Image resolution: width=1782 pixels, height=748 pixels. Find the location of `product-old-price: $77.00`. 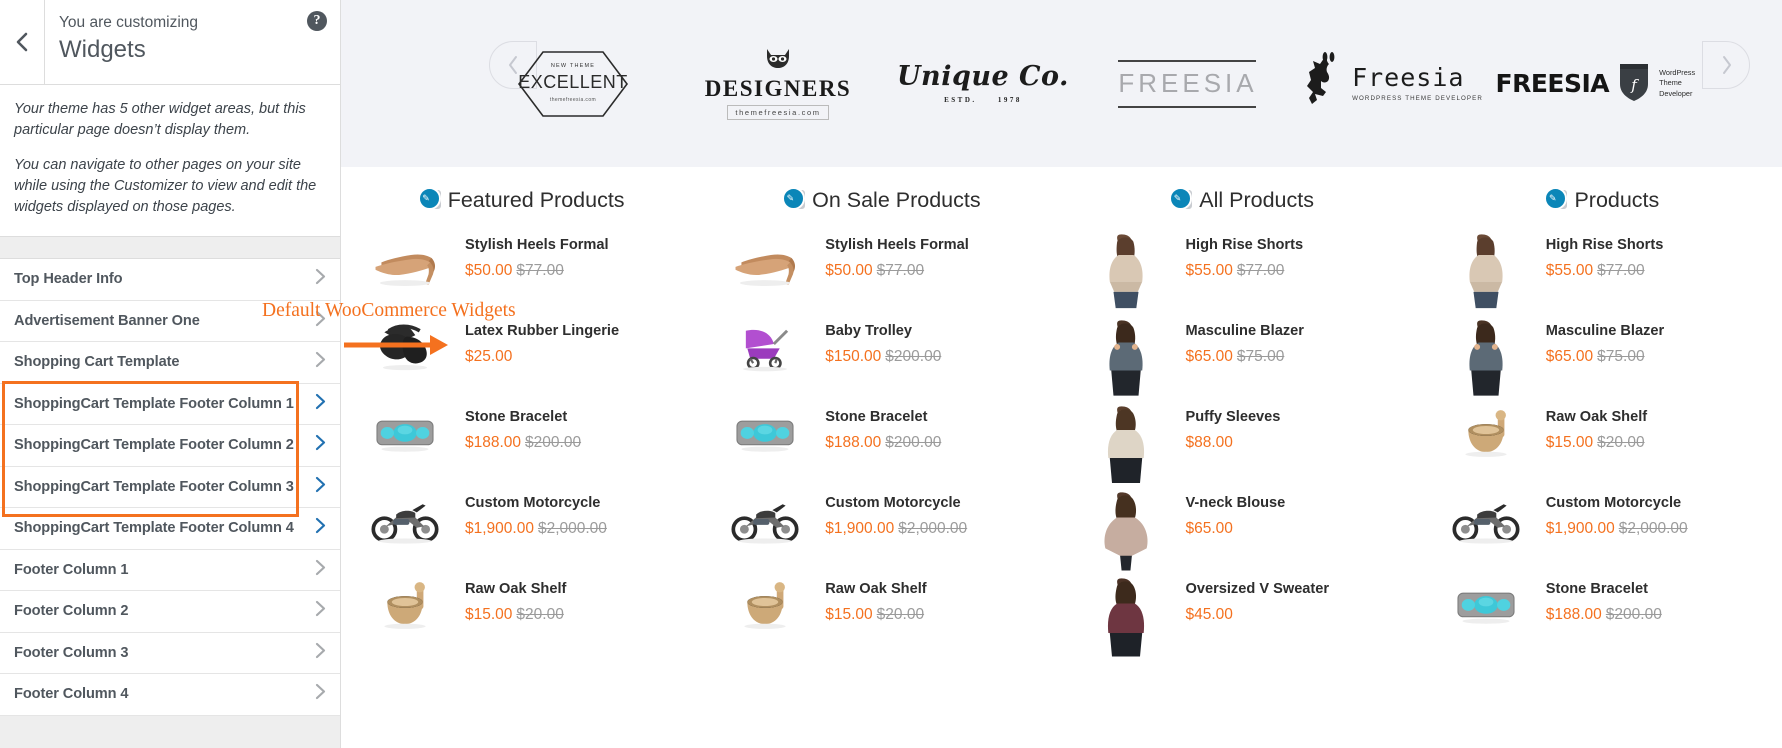

product-old-price: $77.00 is located at coordinates (540, 270).